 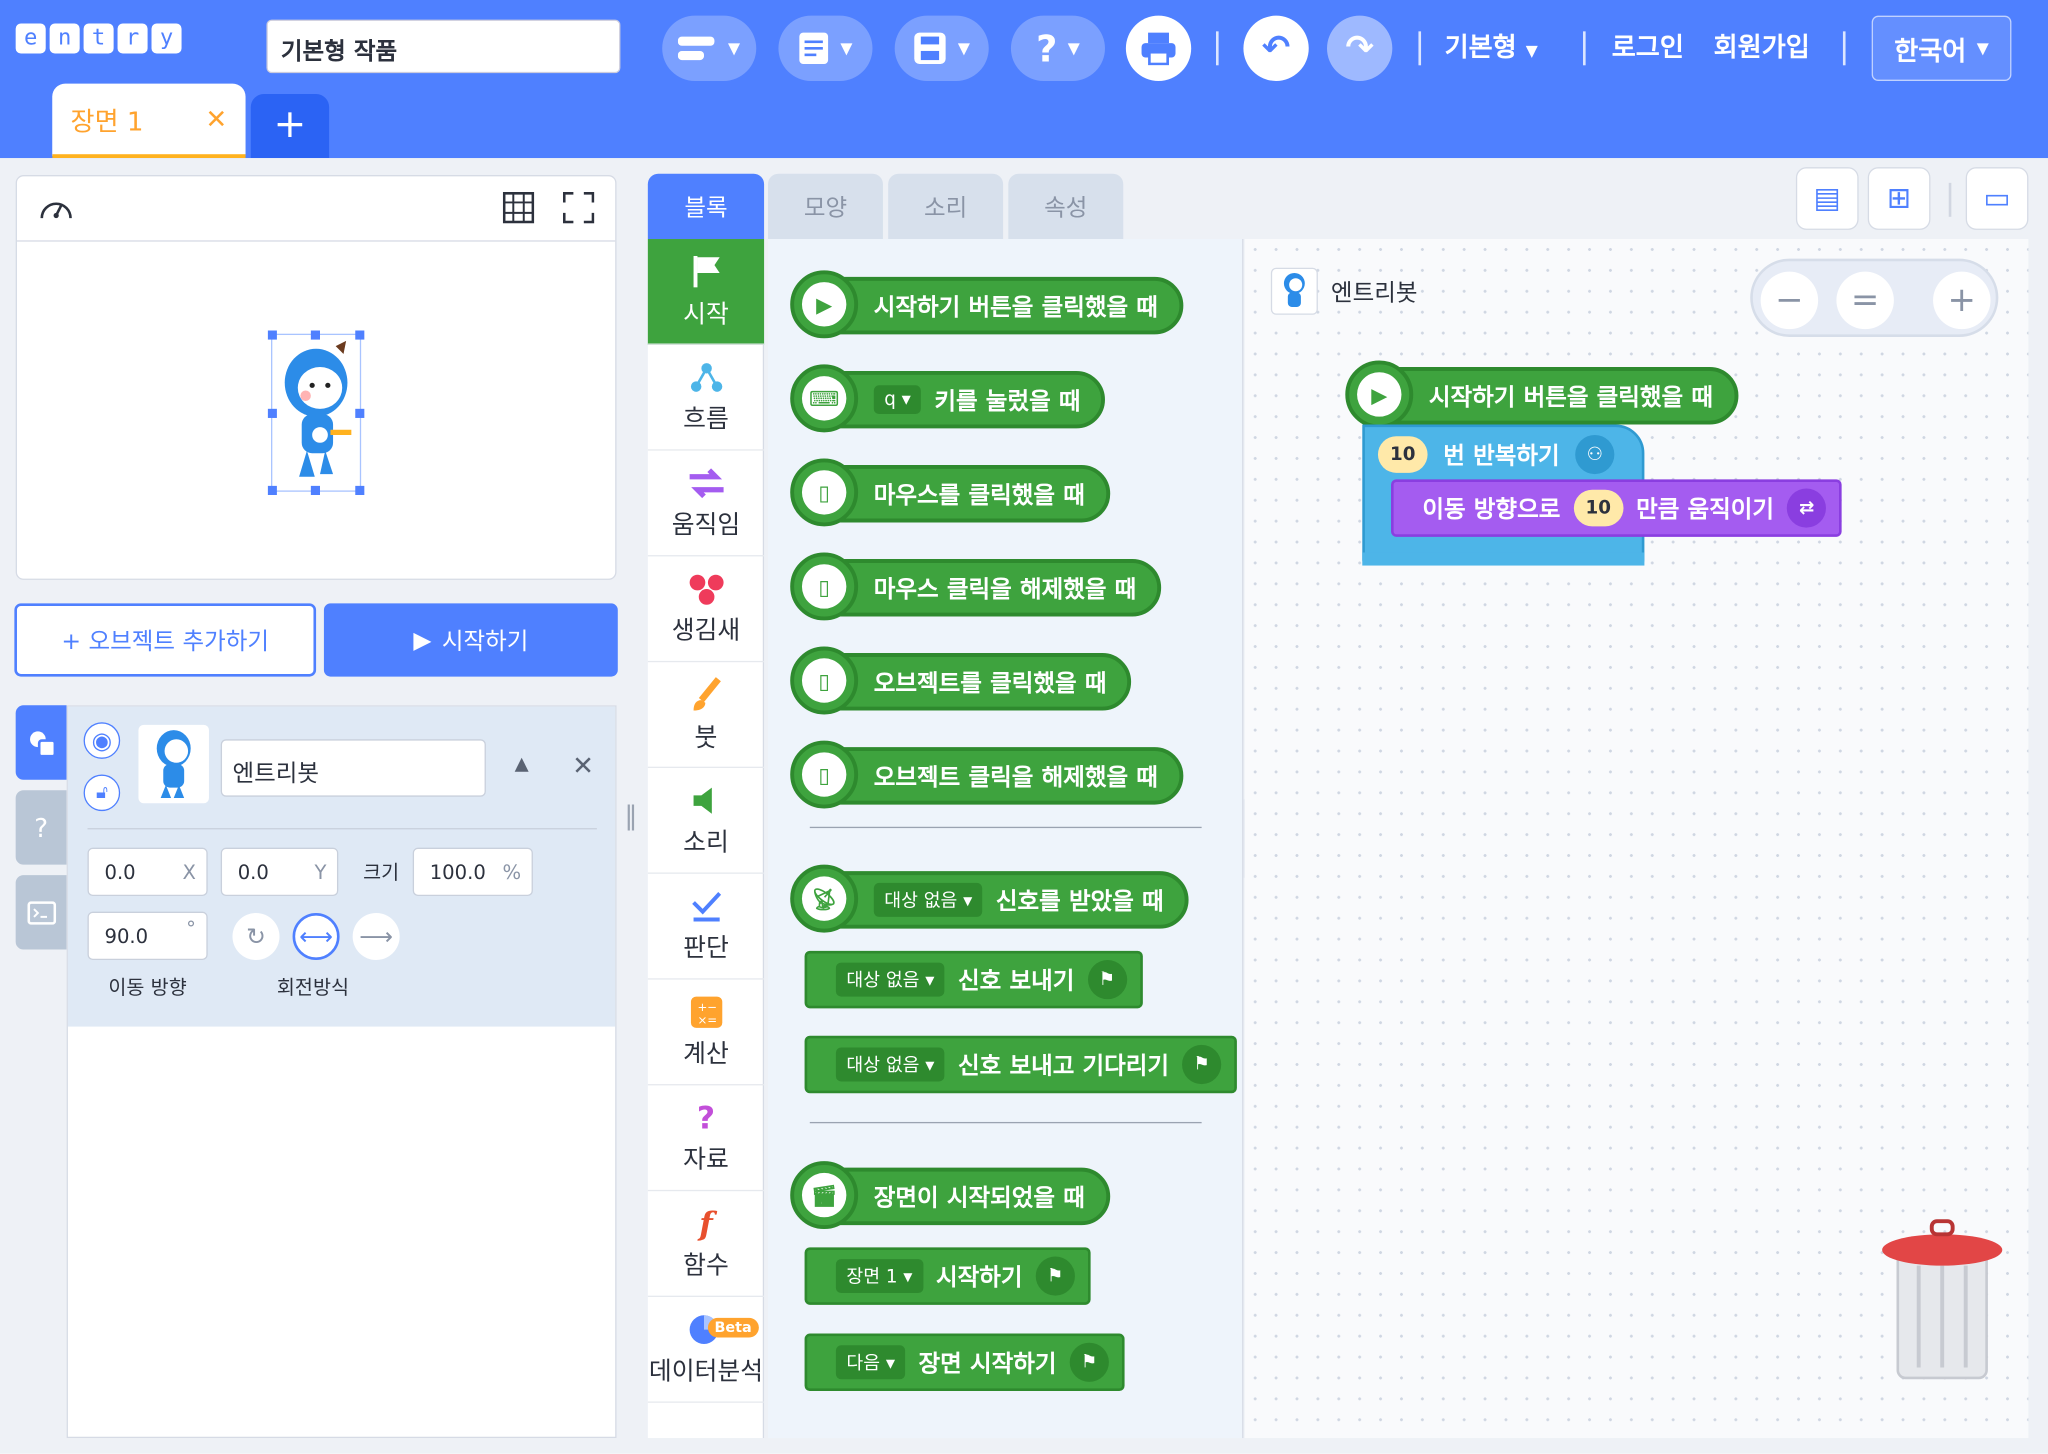 What do you see at coordinates (1865, 300) in the screenshot?
I see `zoom-reset-button: =` at bounding box center [1865, 300].